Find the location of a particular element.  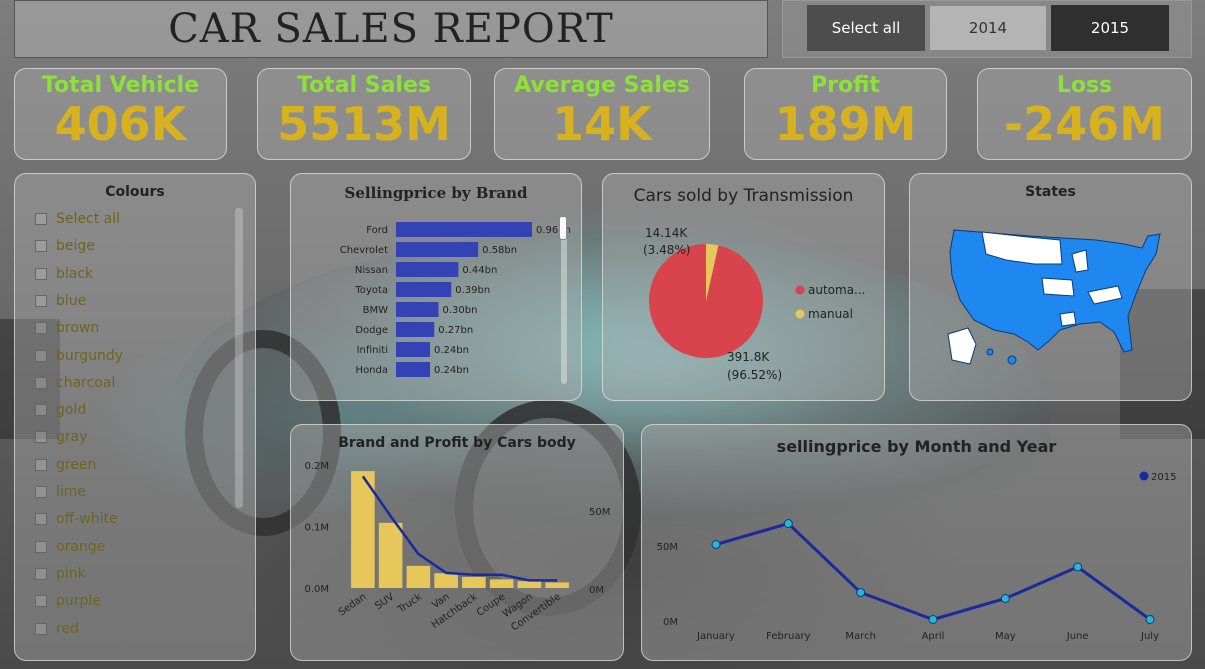

colour-option: pink is located at coordinates (60, 574).